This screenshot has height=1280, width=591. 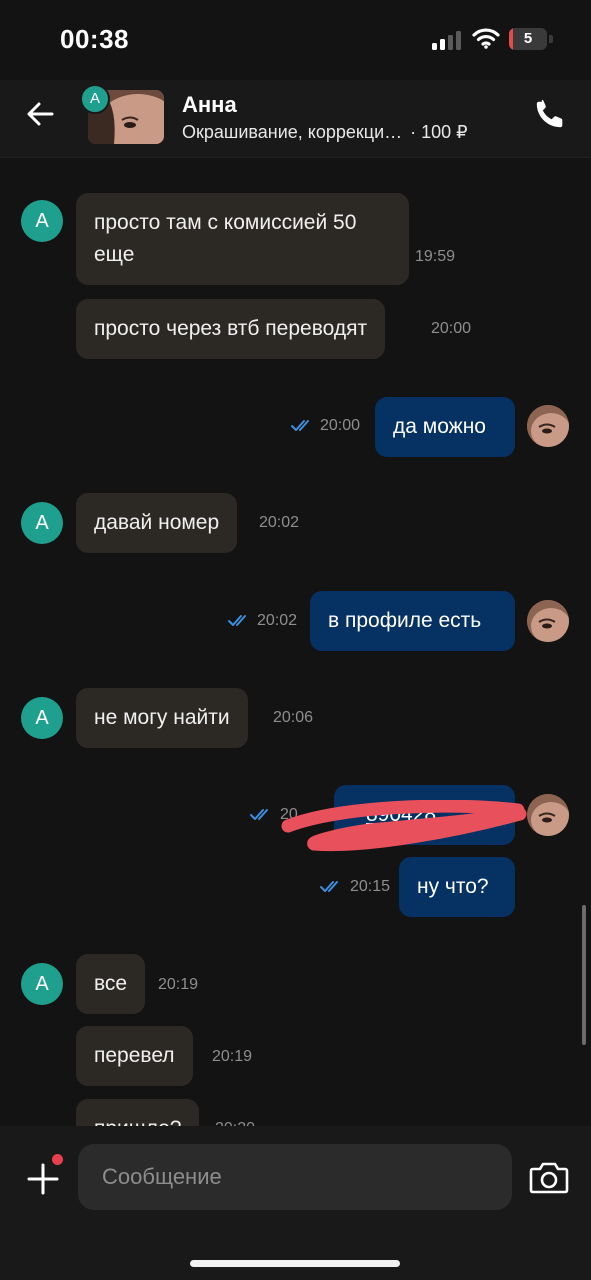 I want to click on contact-name: Анна, so click(x=209, y=105).